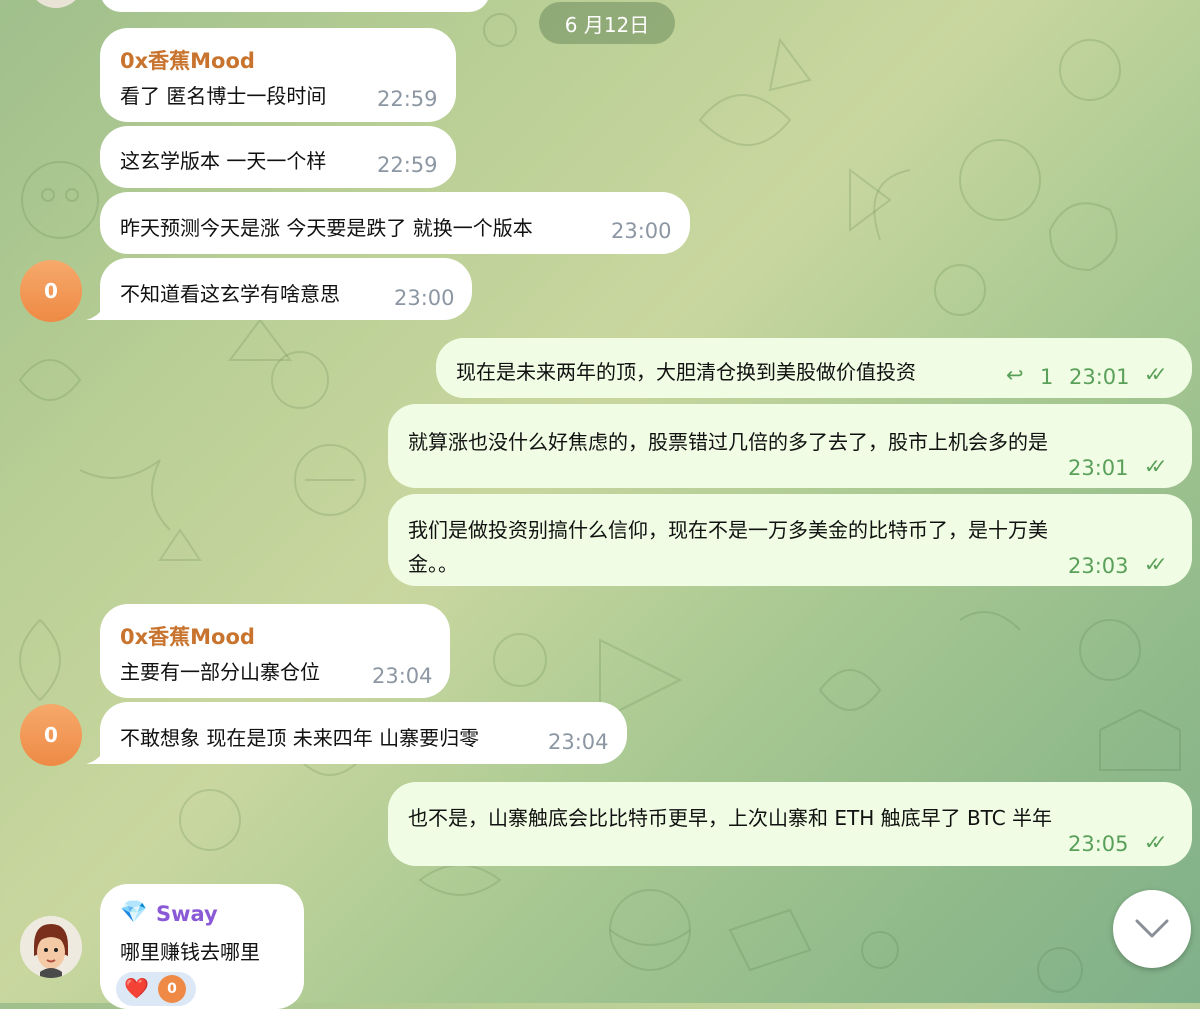 The image size is (1200, 1009). I want to click on message-text: 就算涨也没什么好焦虑的，股票错过几倍的多了去了，股市上机会多的是, so click(728, 442).